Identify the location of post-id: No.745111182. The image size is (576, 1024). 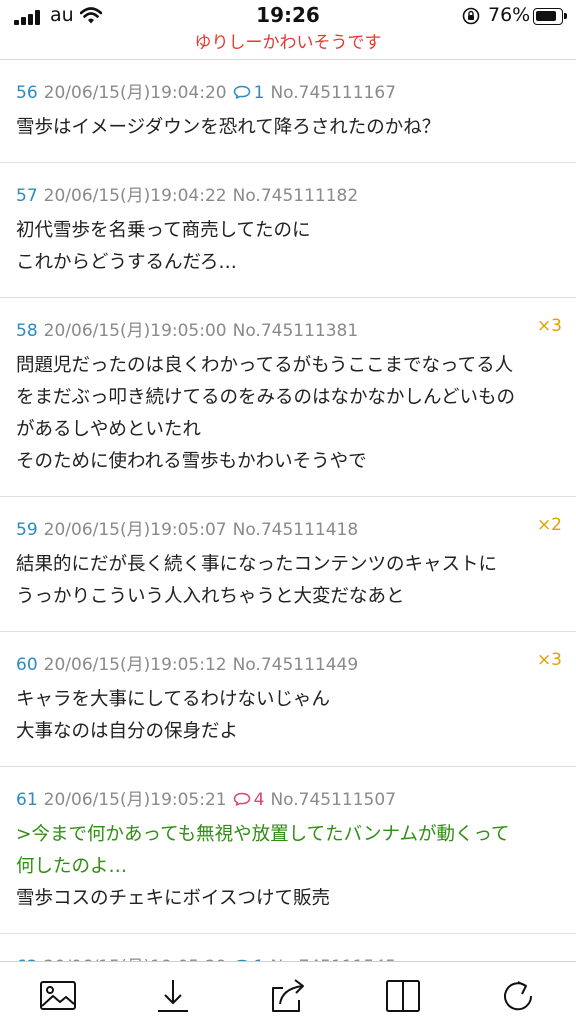
(296, 196).